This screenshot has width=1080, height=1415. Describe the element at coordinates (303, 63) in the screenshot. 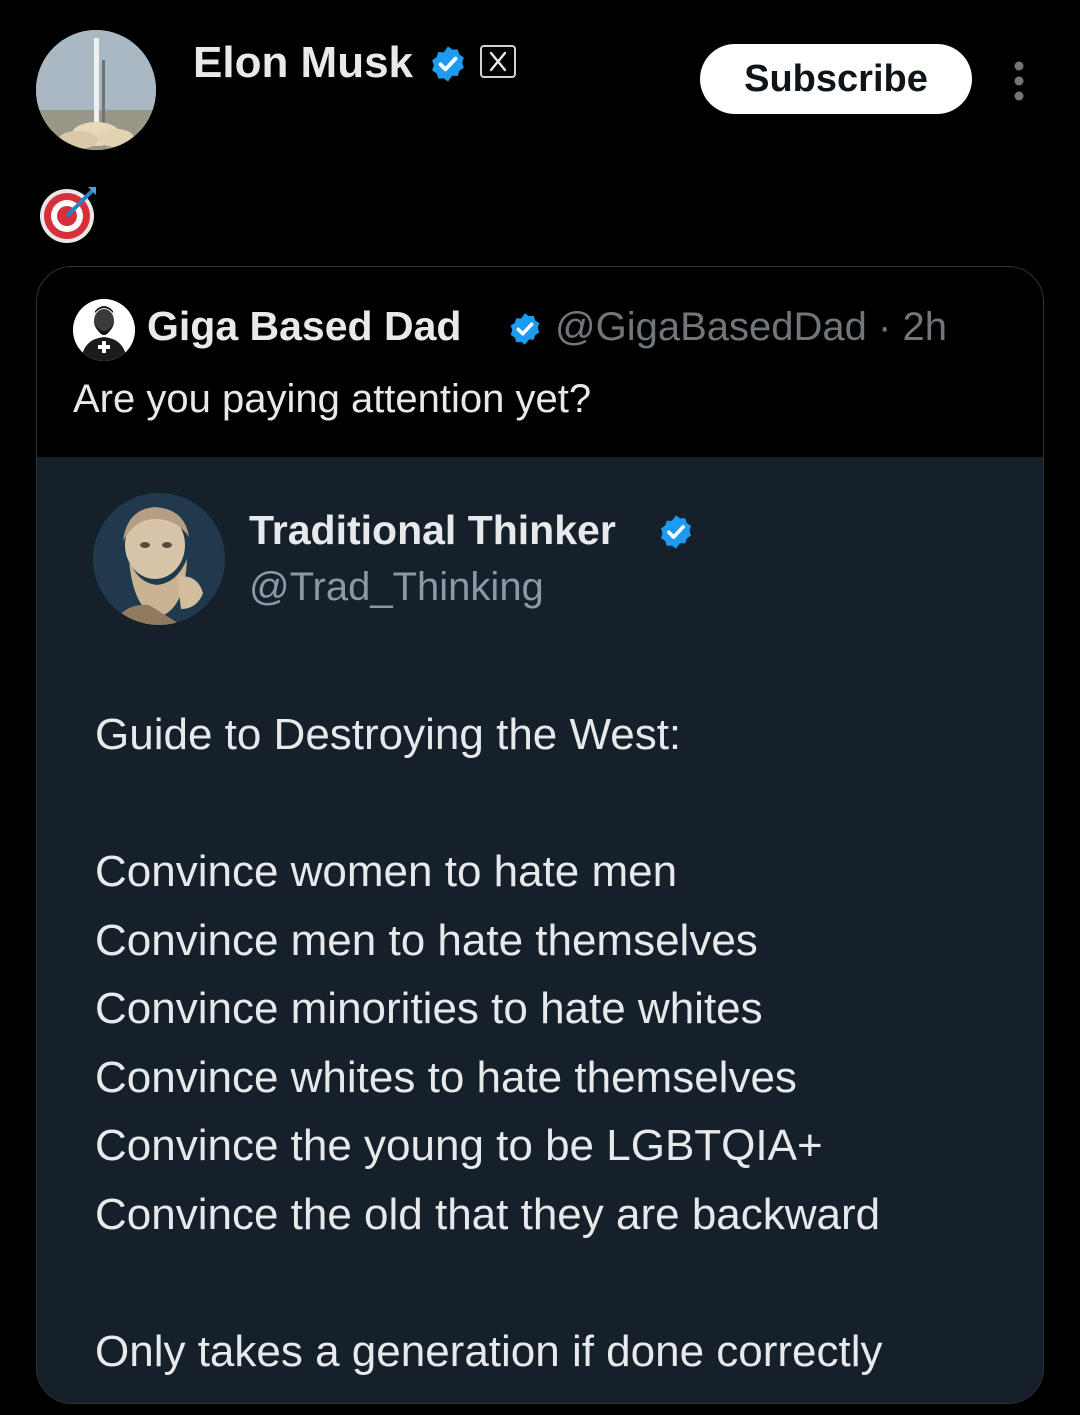

I see `author-name: Elon Musk` at that location.